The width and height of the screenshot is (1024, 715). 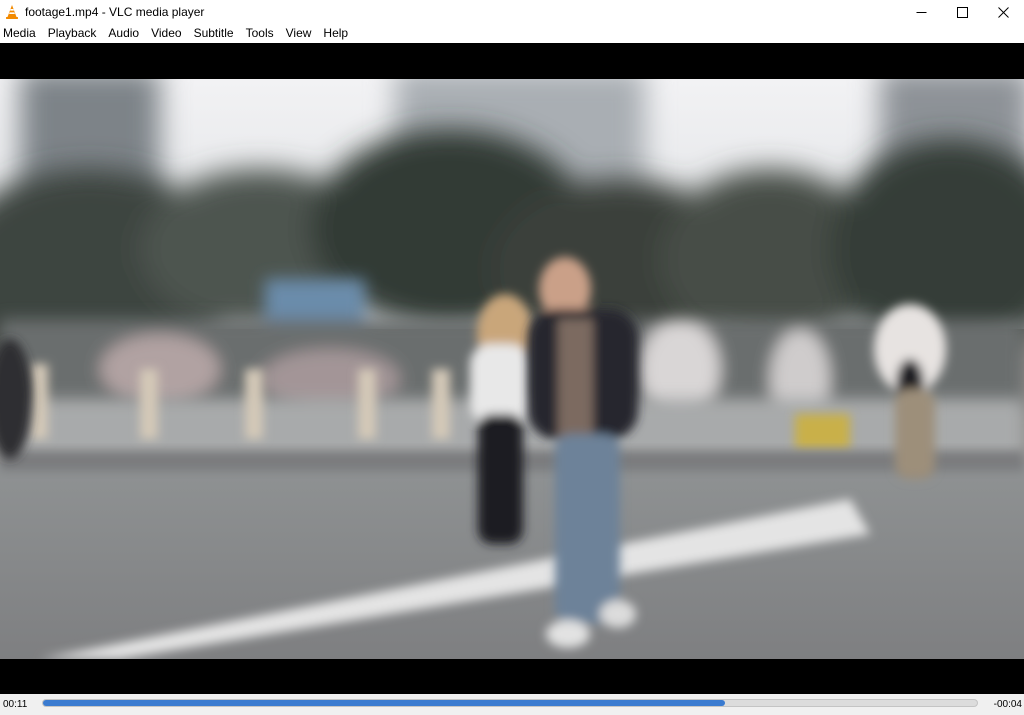 What do you see at coordinates (260, 33) in the screenshot?
I see `menu-tools: Tools` at bounding box center [260, 33].